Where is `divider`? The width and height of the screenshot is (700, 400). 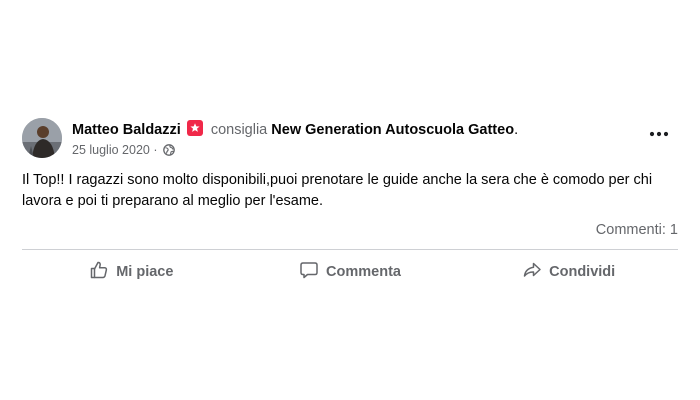
divider is located at coordinates (350, 249).